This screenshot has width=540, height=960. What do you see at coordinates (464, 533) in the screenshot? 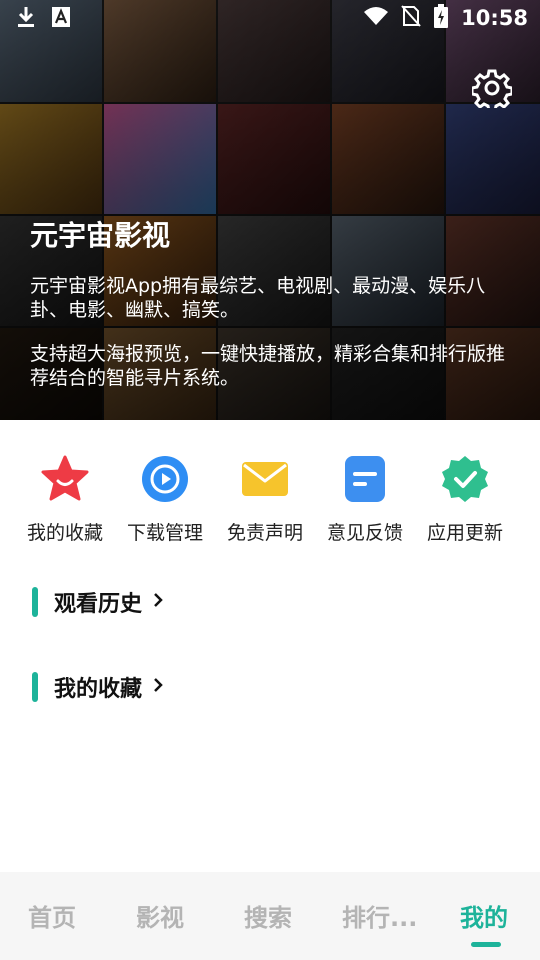
I see `action-label: 应用更新` at bounding box center [464, 533].